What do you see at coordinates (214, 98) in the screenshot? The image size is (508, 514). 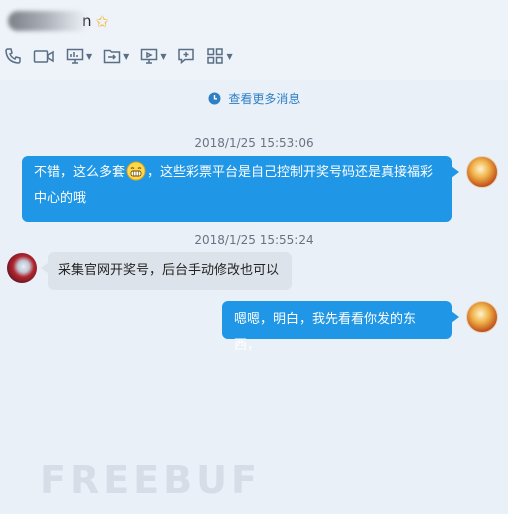 I see `clock-icon` at bounding box center [214, 98].